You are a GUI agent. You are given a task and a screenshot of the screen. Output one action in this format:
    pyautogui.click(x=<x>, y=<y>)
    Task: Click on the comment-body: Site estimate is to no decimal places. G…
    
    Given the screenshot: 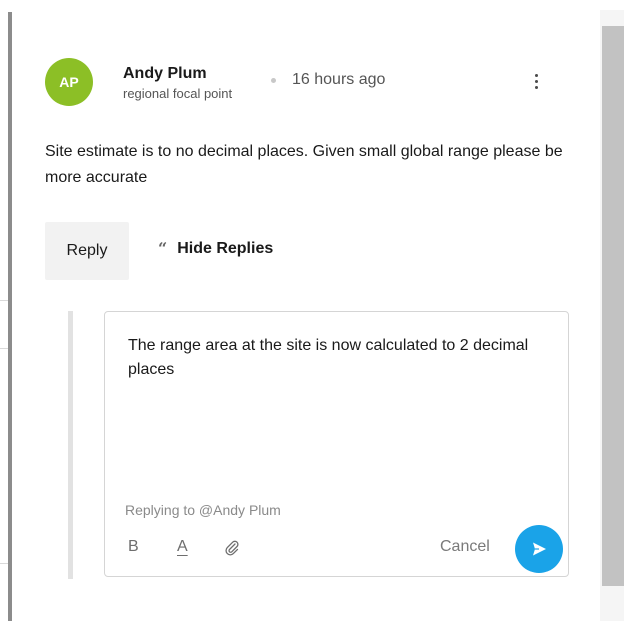 What is the action you would take?
    pyautogui.click(x=304, y=164)
    